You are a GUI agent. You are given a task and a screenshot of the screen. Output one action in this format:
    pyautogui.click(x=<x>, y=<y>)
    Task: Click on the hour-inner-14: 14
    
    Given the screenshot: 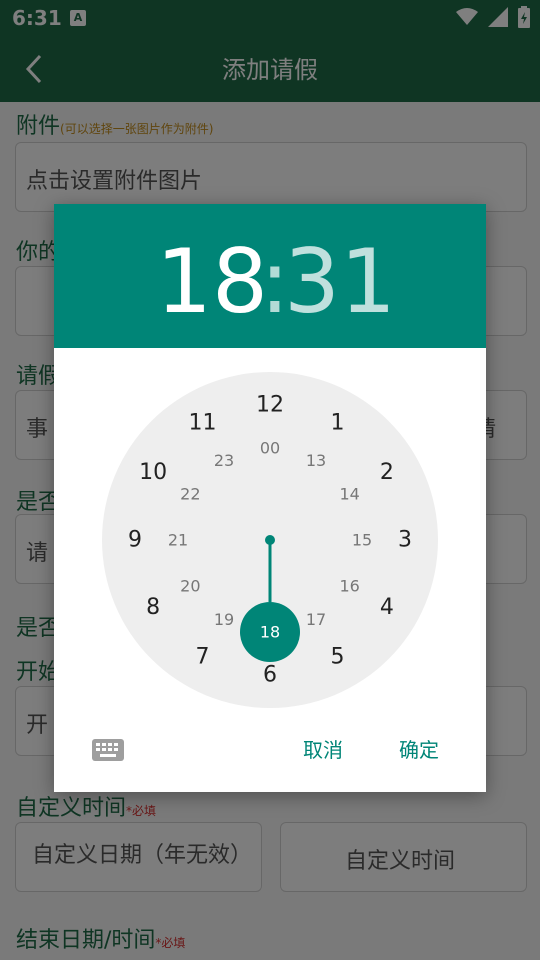 What is the action you would take?
    pyautogui.click(x=349, y=494)
    